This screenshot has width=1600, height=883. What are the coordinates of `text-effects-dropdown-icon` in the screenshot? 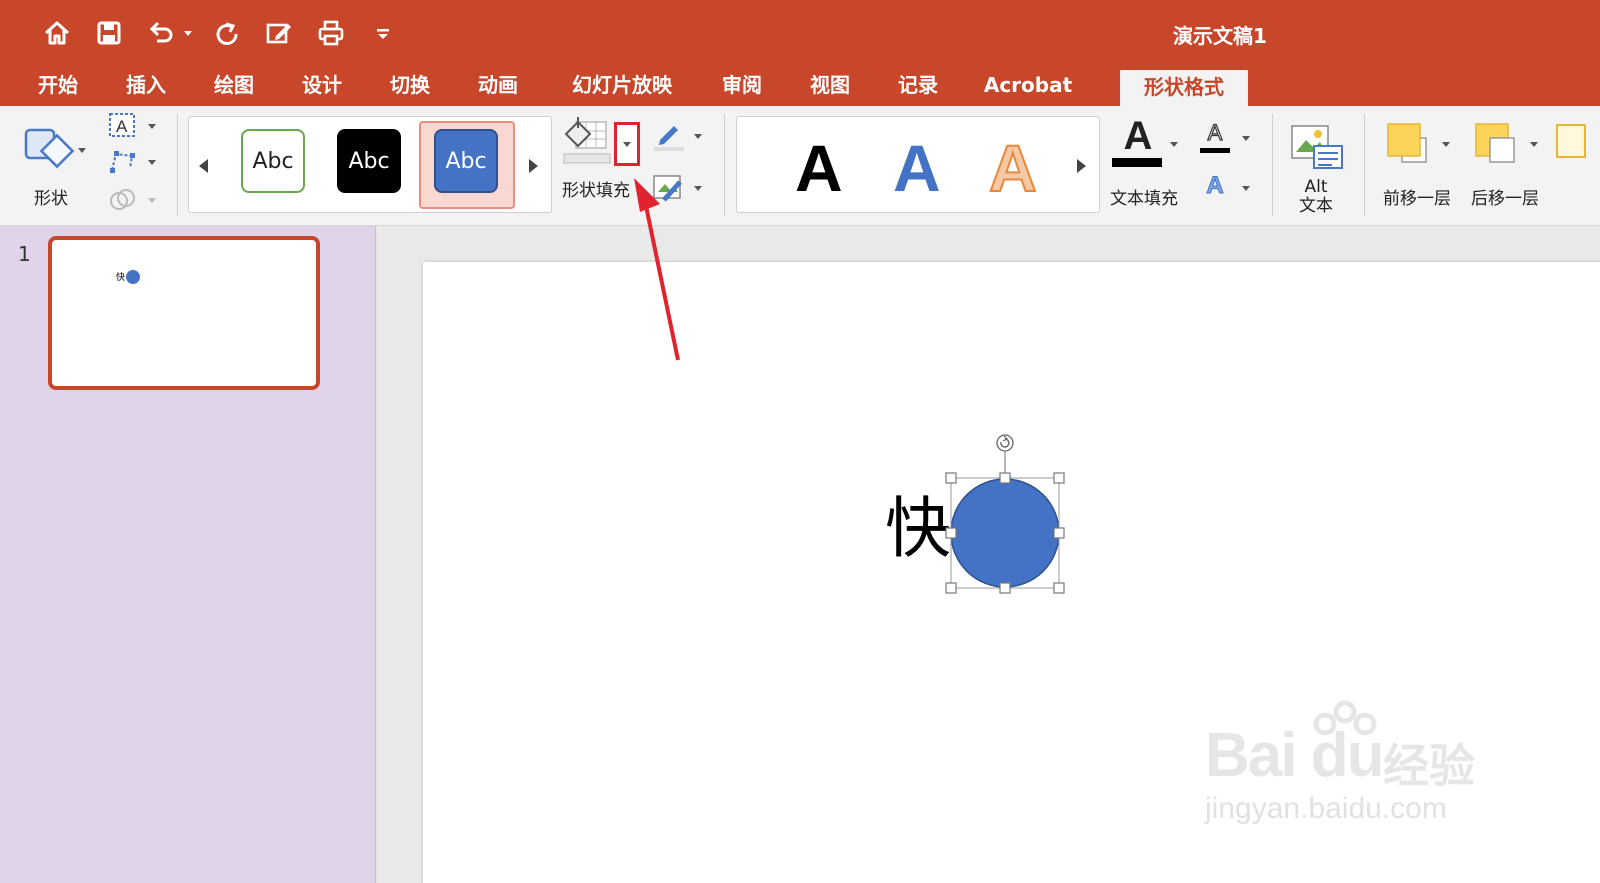 It's located at (1246, 188).